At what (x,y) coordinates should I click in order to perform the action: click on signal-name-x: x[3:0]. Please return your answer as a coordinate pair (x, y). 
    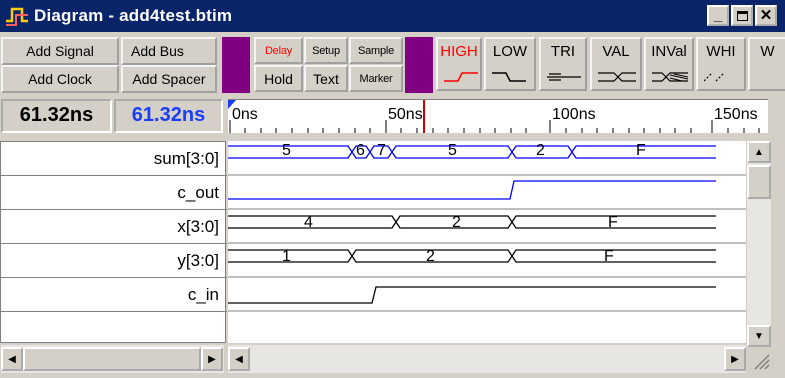
    Looking at the image, I should click on (114, 227).